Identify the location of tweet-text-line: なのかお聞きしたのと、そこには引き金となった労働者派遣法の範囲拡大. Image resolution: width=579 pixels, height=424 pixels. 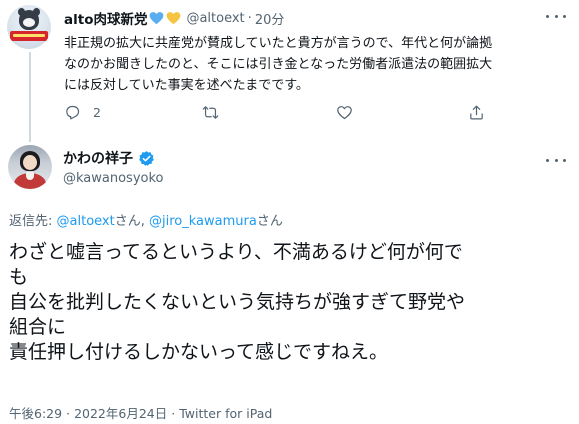
(278, 64).